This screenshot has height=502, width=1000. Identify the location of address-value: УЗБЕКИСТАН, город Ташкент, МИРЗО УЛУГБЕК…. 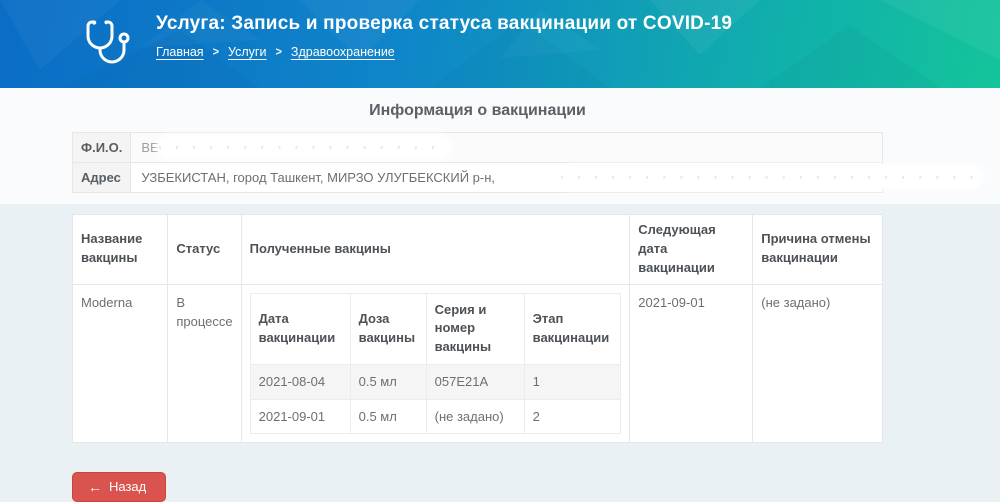
(556, 177).